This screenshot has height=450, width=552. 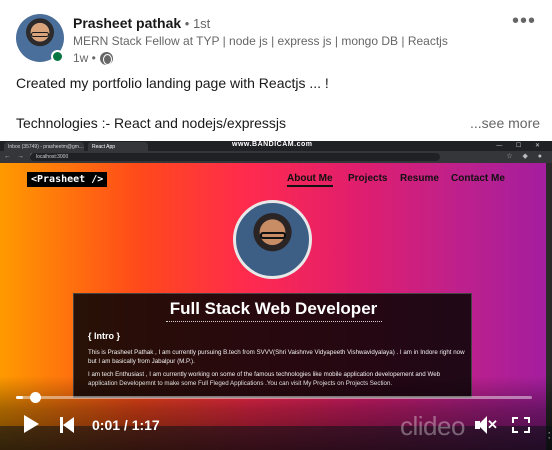 I want to click on fullscreen-icon, so click(x=521, y=425).